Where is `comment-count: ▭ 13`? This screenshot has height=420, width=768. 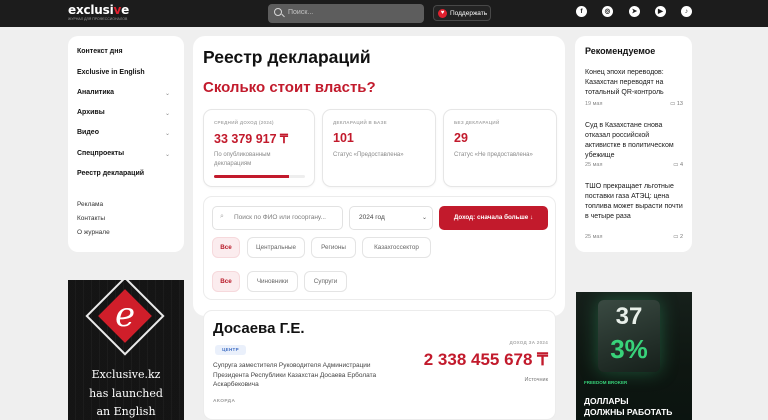
comment-count: ▭ 13 is located at coordinates (676, 104).